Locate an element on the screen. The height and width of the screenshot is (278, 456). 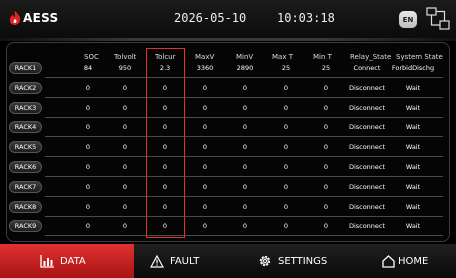
rack-select-button: RACK5 is located at coordinates (25, 147).